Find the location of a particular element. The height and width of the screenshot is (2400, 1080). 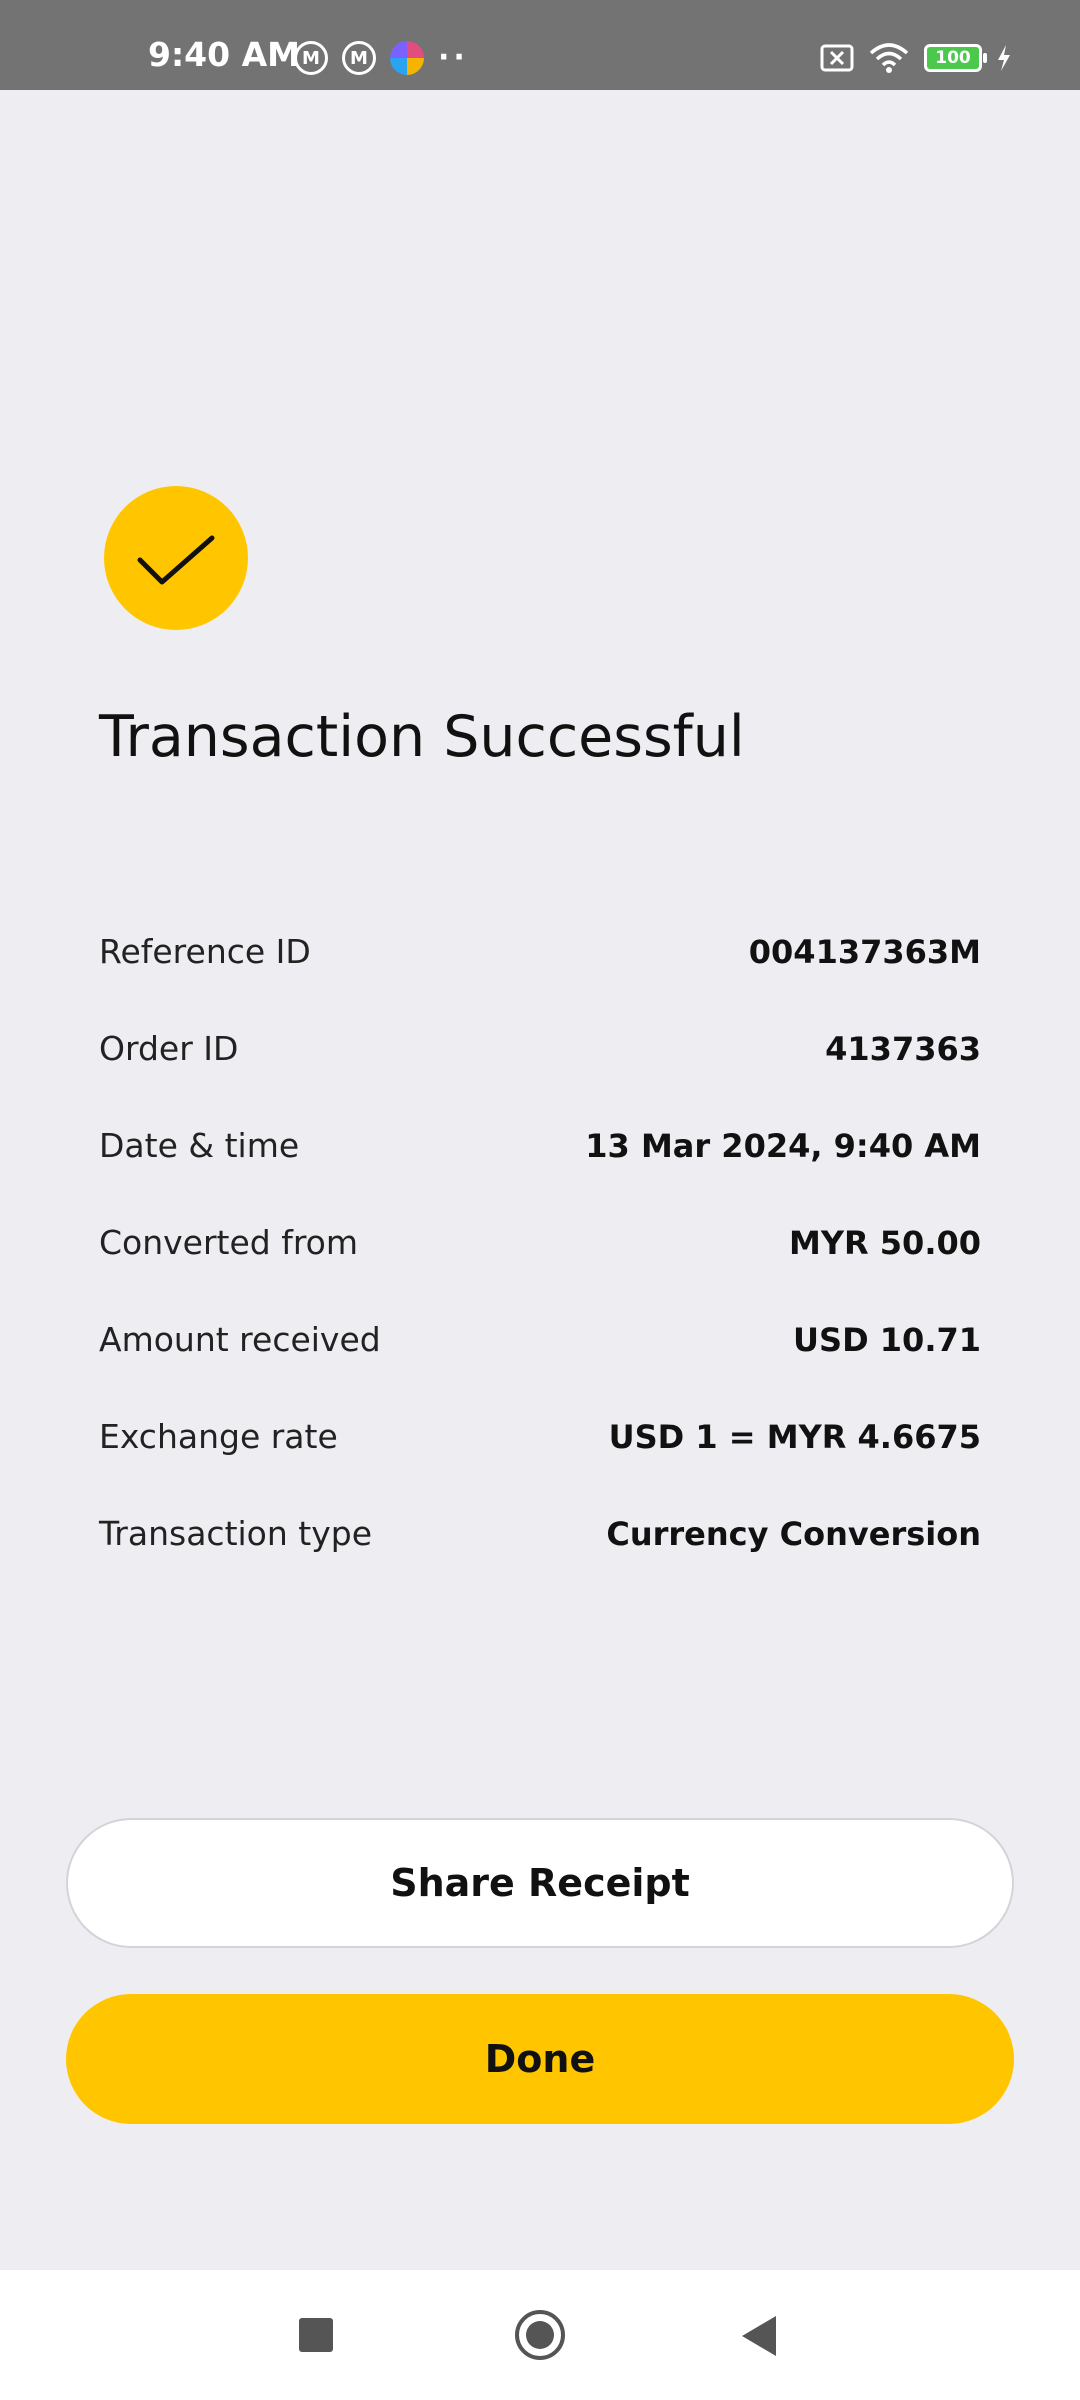

detail-value: 004137363M is located at coordinates (864, 951).